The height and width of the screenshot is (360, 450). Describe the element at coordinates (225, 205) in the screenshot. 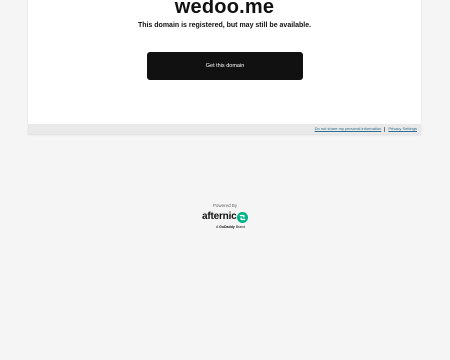

I see `powered-by-label: Powered By` at that location.